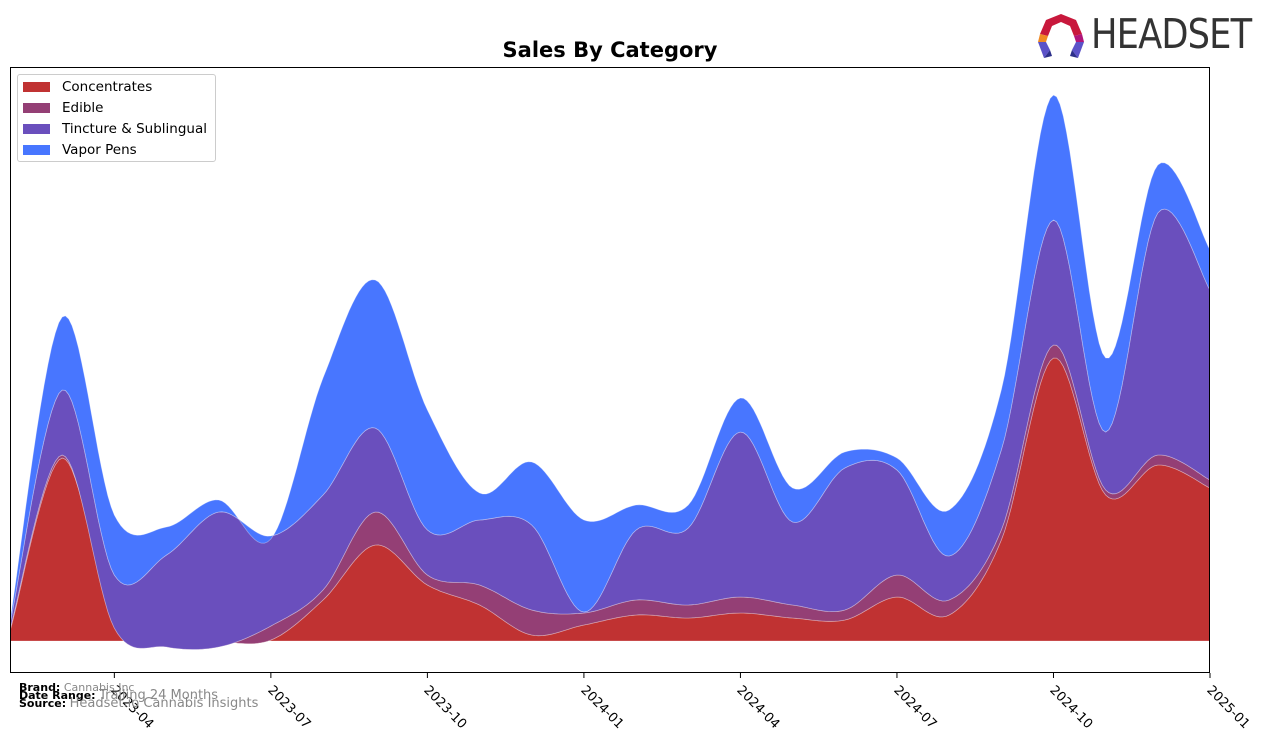 The height and width of the screenshot is (743, 1276). I want to click on legend-item-tincture-sublingual: Tincture & Sublingual, so click(115, 129).